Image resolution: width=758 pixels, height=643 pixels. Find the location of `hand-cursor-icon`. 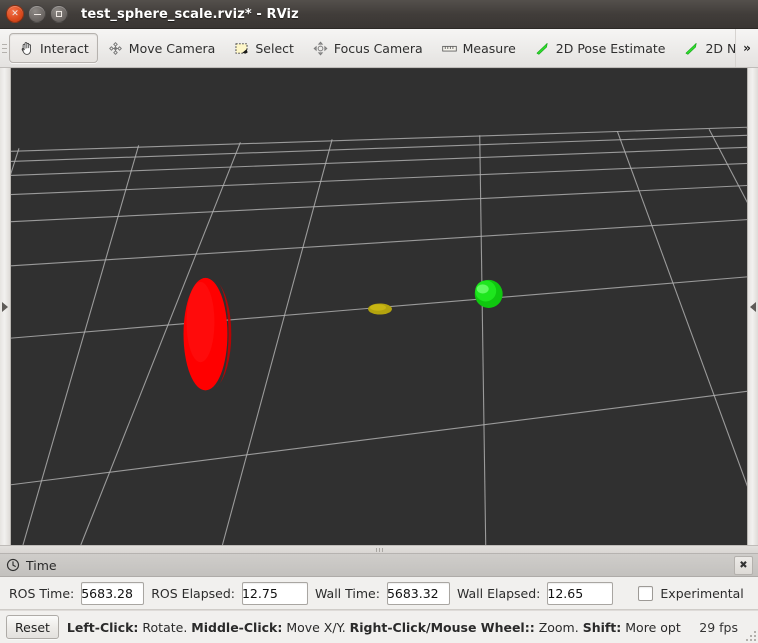

hand-cursor-icon is located at coordinates (26, 48).